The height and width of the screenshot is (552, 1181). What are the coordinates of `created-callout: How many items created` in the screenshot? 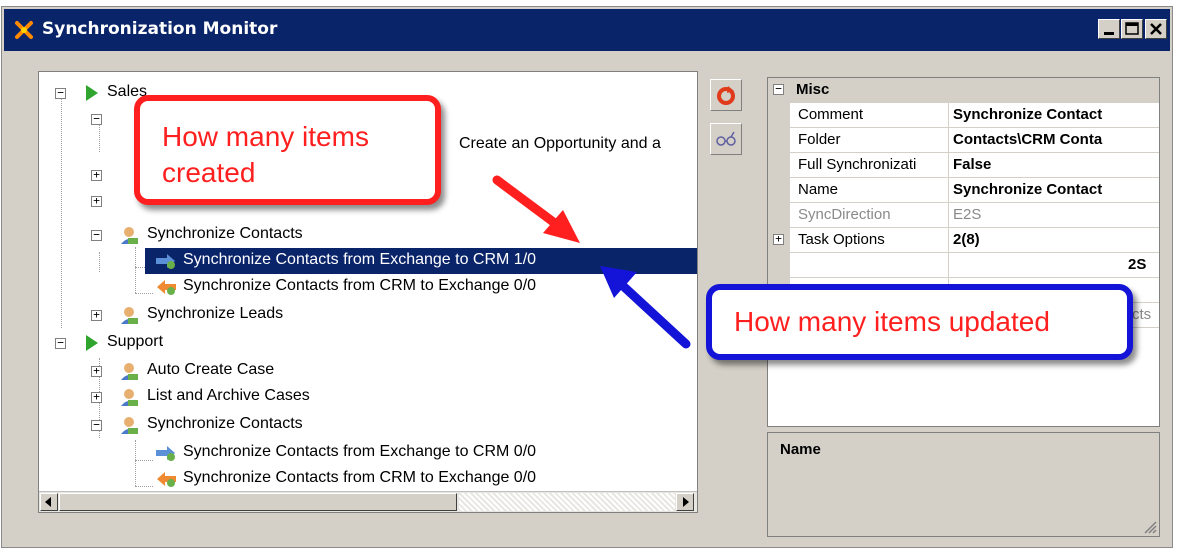 It's located at (287, 150).